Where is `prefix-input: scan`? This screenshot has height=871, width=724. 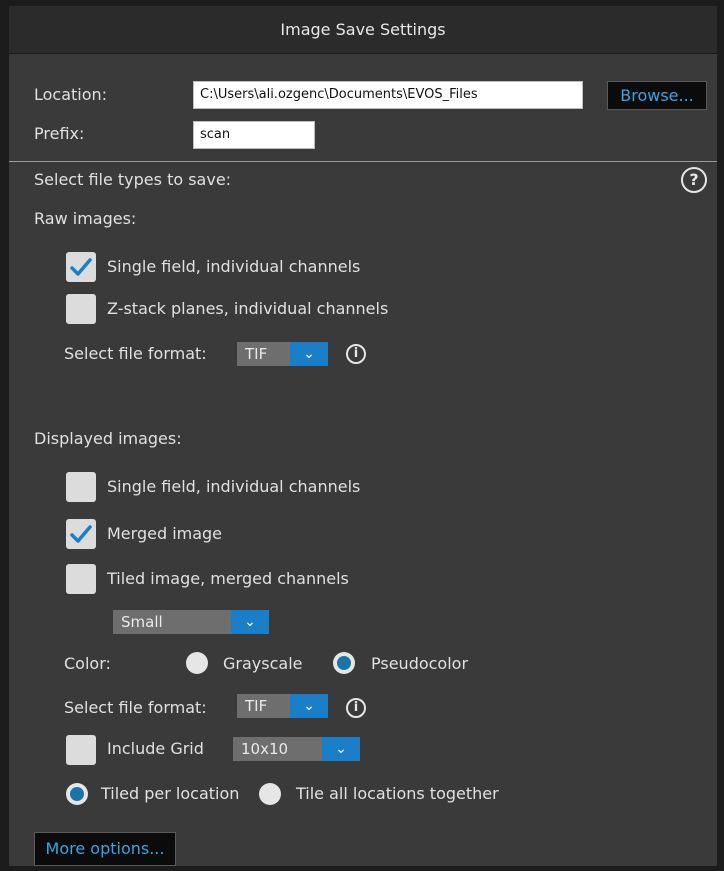 prefix-input: scan is located at coordinates (254, 135).